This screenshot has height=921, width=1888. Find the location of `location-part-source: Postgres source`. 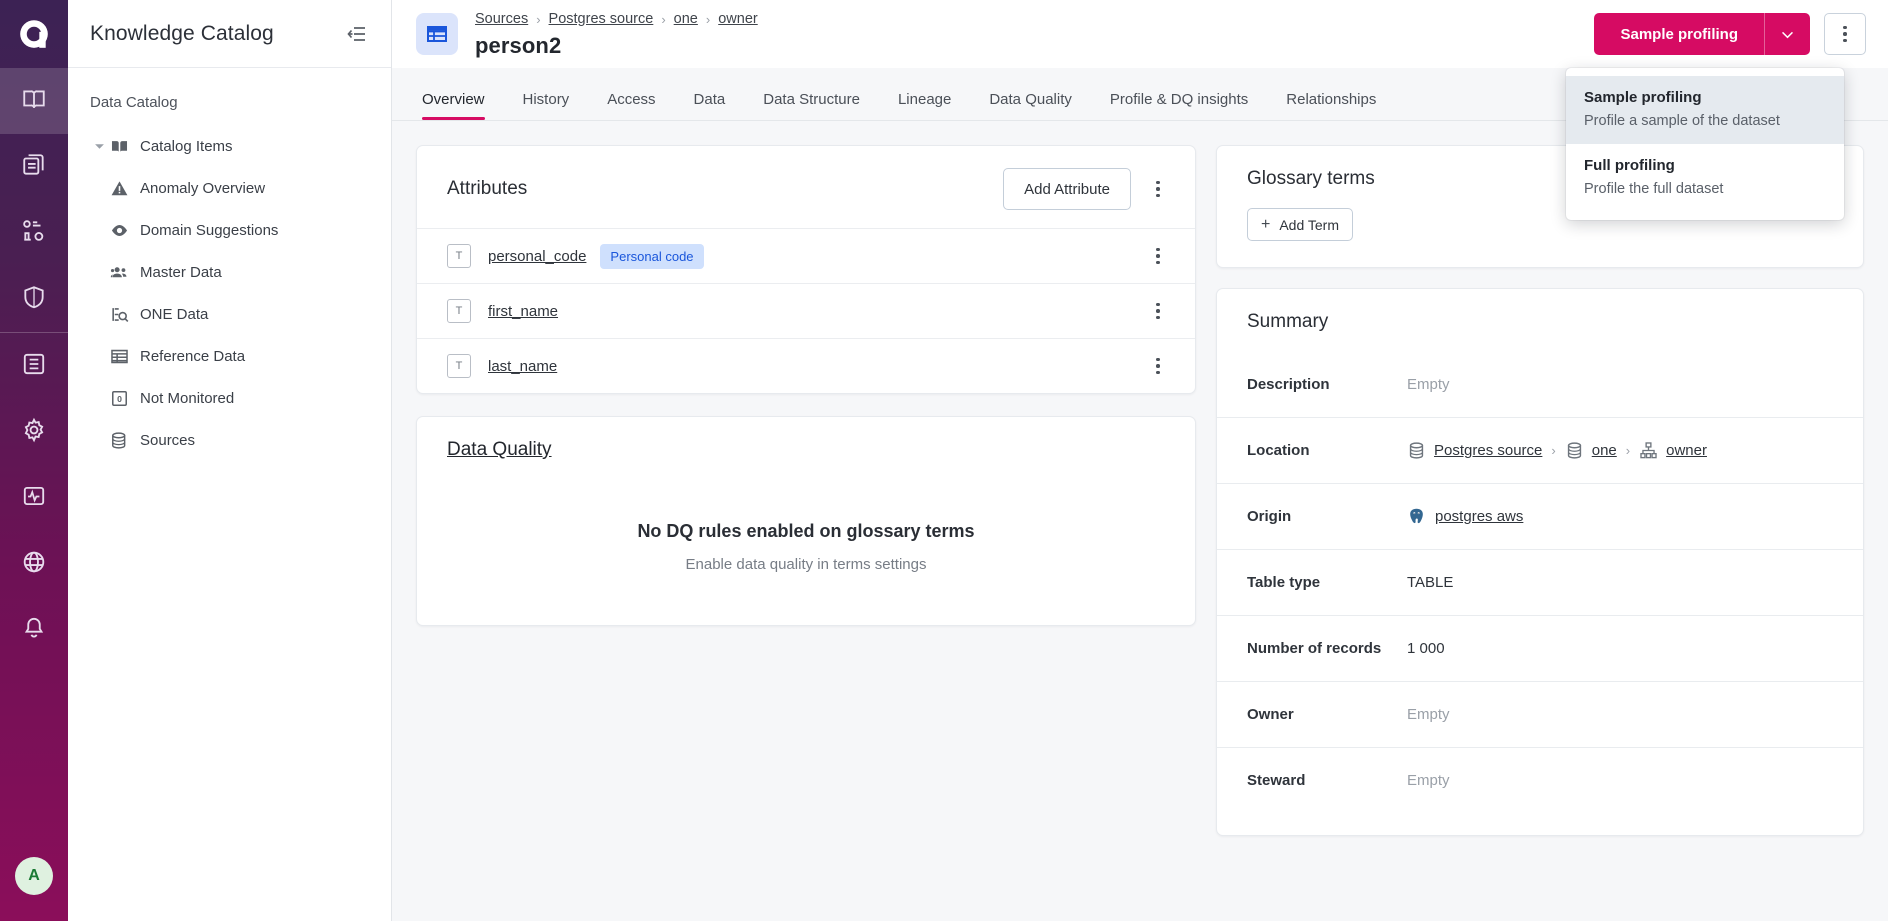

location-part-source: Postgres source is located at coordinates (1474, 450).